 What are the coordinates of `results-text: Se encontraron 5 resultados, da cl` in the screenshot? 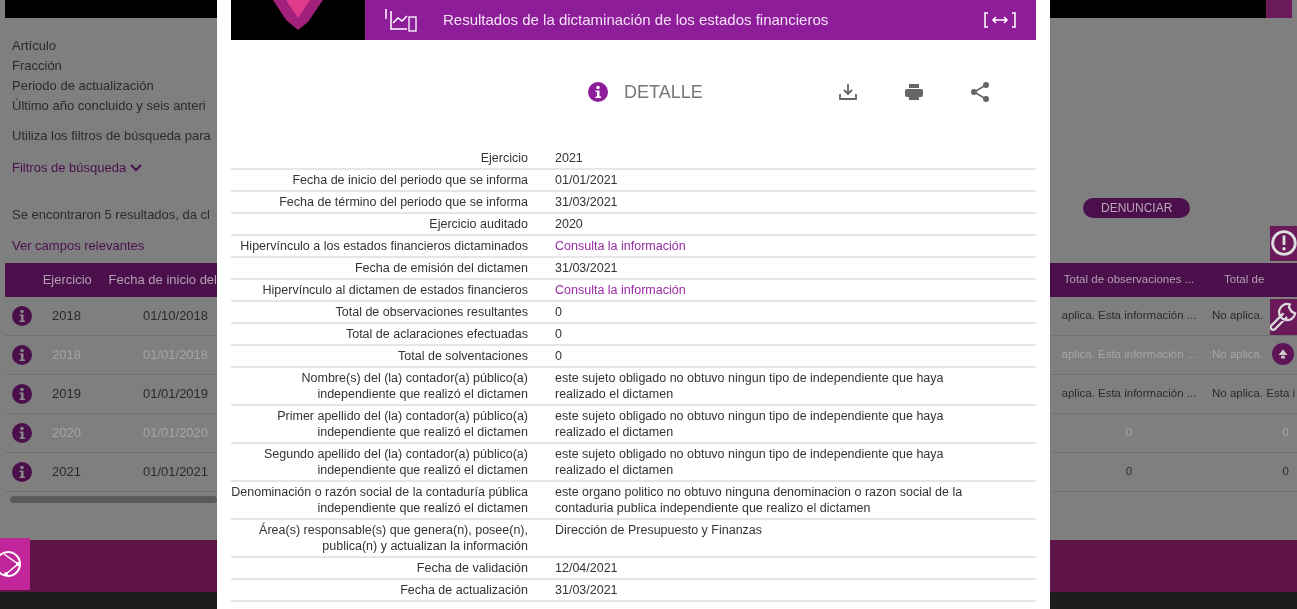 It's located at (111, 215).